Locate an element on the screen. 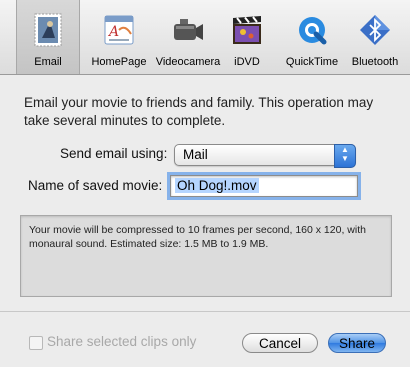 The image size is (410, 367). videocamera-icon is located at coordinates (188, 29).